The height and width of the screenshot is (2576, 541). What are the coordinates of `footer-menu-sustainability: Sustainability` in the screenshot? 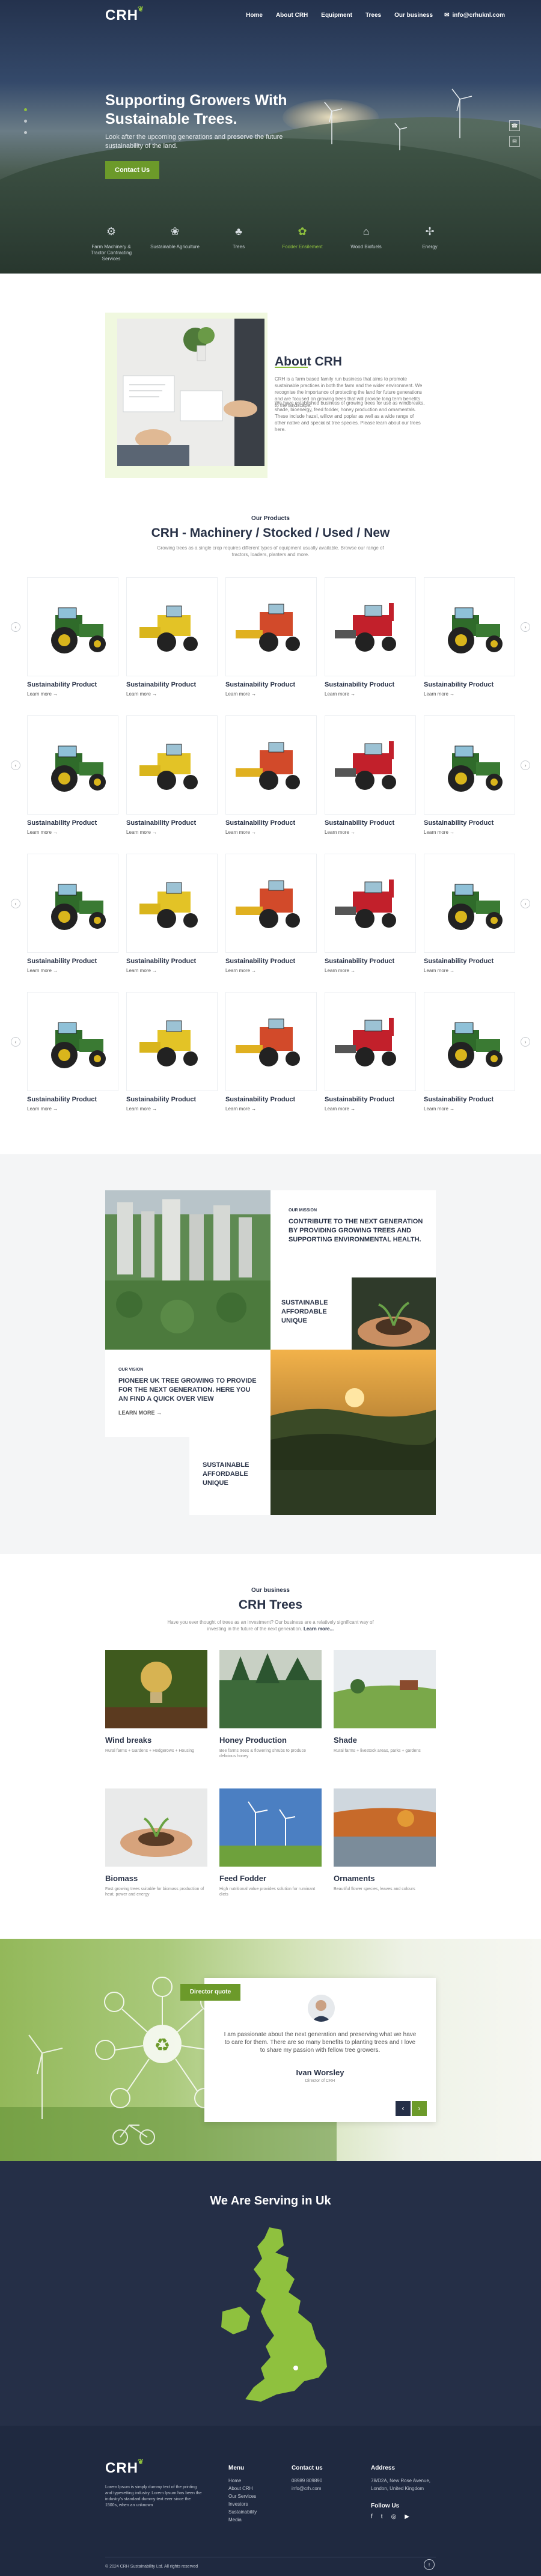 It's located at (243, 2512).